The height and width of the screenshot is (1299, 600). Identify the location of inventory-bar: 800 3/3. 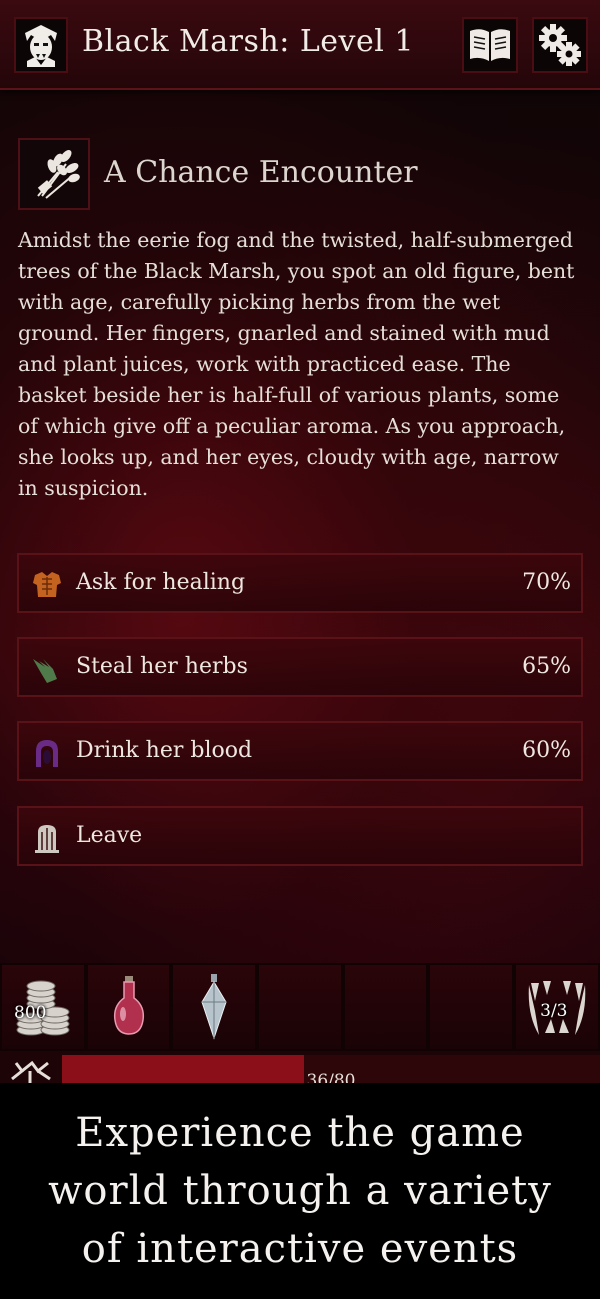
(300, 1007).